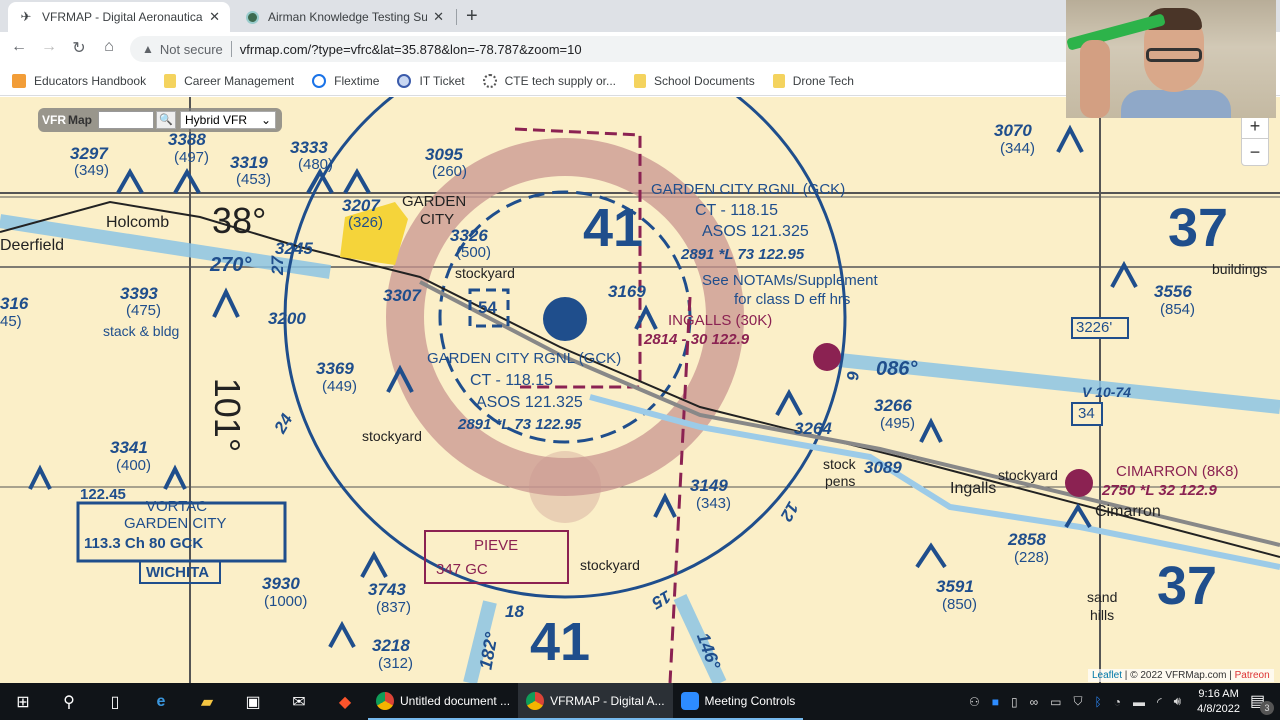 This screenshot has width=1280, height=720. Describe the element at coordinates (139, 293) in the screenshot. I see `obstacle-msl: 3393` at that location.